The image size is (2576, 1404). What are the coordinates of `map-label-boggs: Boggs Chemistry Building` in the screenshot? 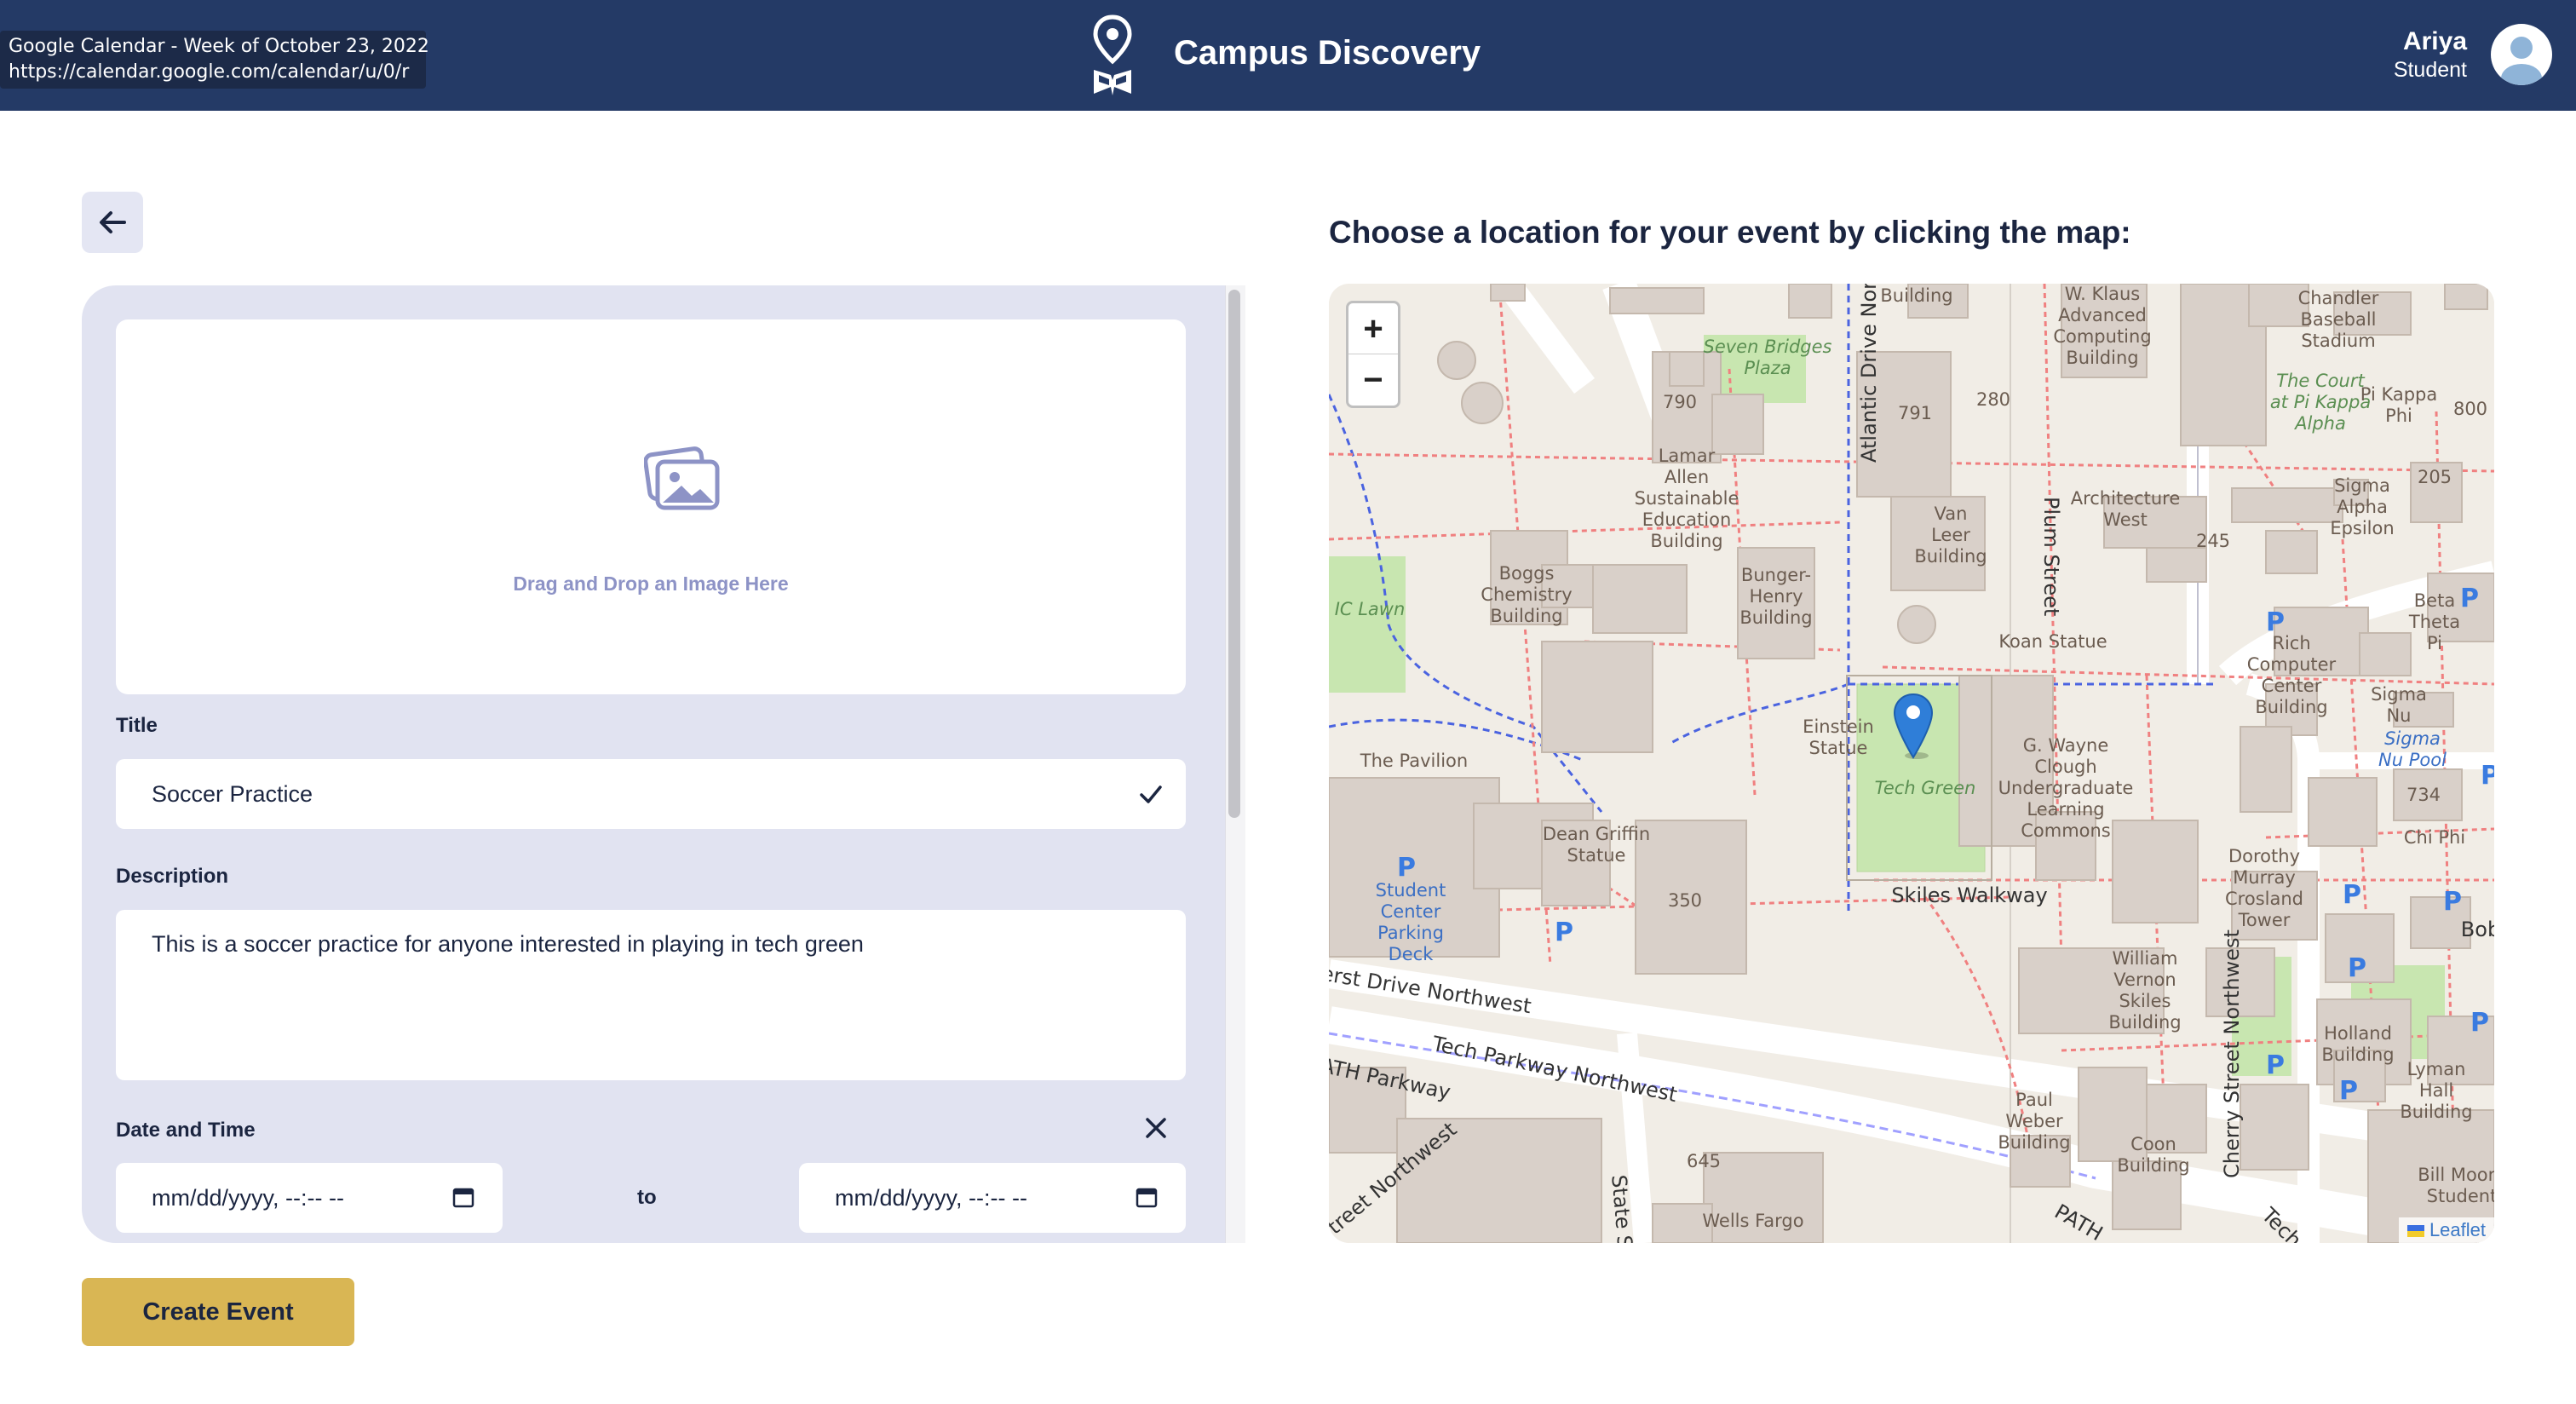 It's located at (1527, 594).